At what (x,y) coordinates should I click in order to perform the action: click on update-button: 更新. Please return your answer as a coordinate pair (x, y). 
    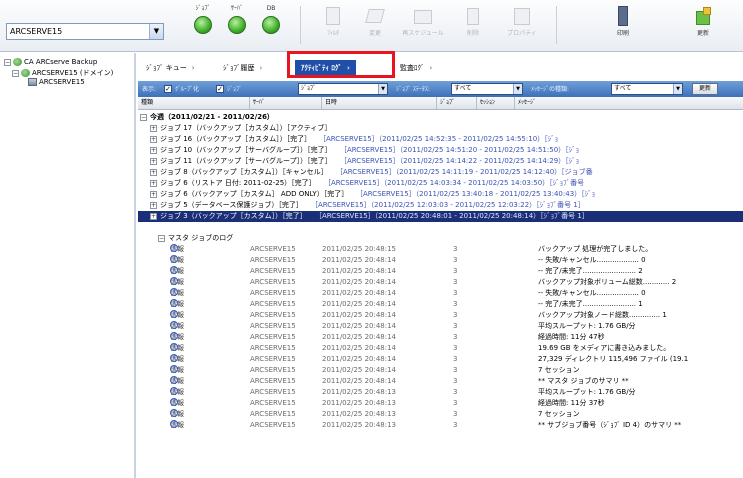
    Looking at the image, I should click on (705, 89).